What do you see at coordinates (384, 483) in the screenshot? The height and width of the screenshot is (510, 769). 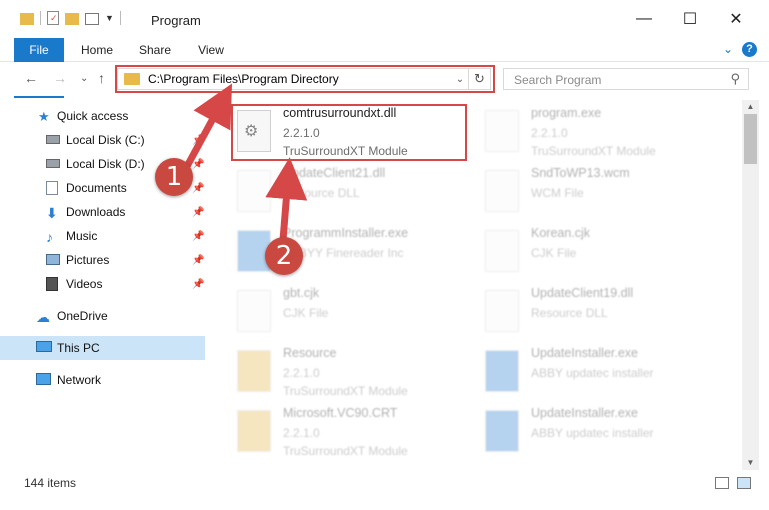 I see `status-bar: 144 items` at bounding box center [384, 483].